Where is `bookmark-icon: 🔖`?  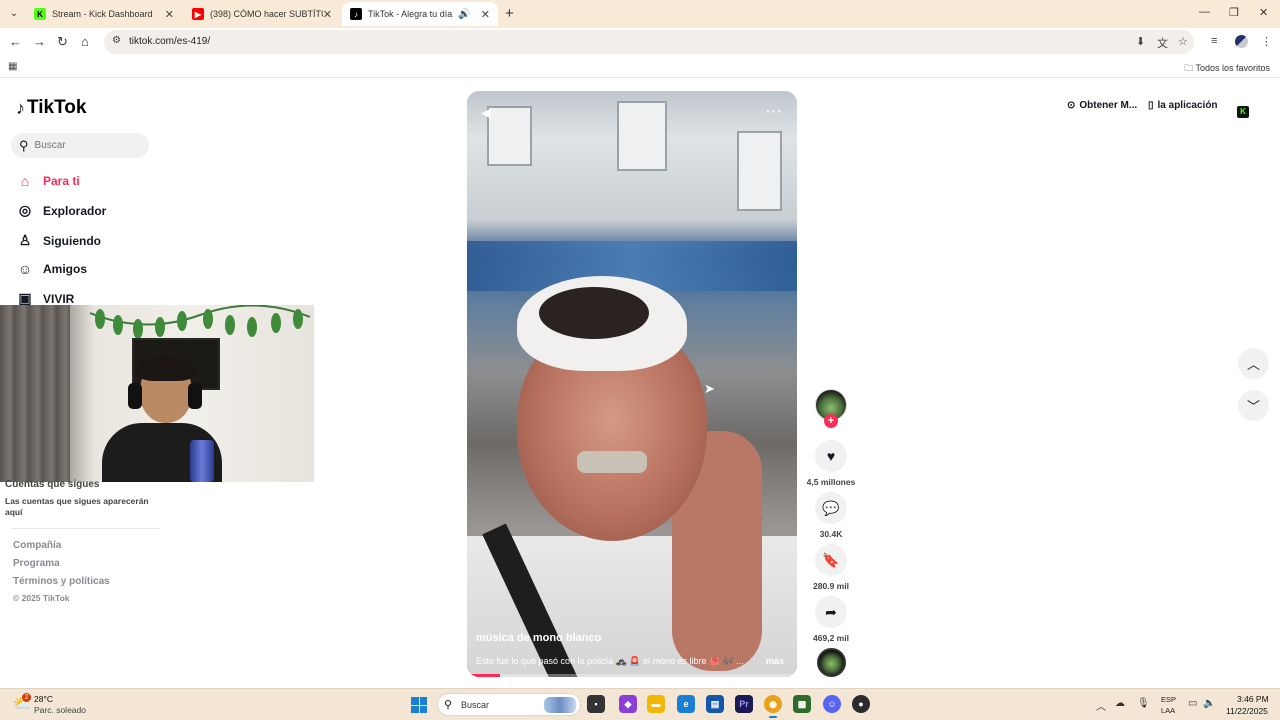 bookmark-icon: 🔖 is located at coordinates (831, 559).